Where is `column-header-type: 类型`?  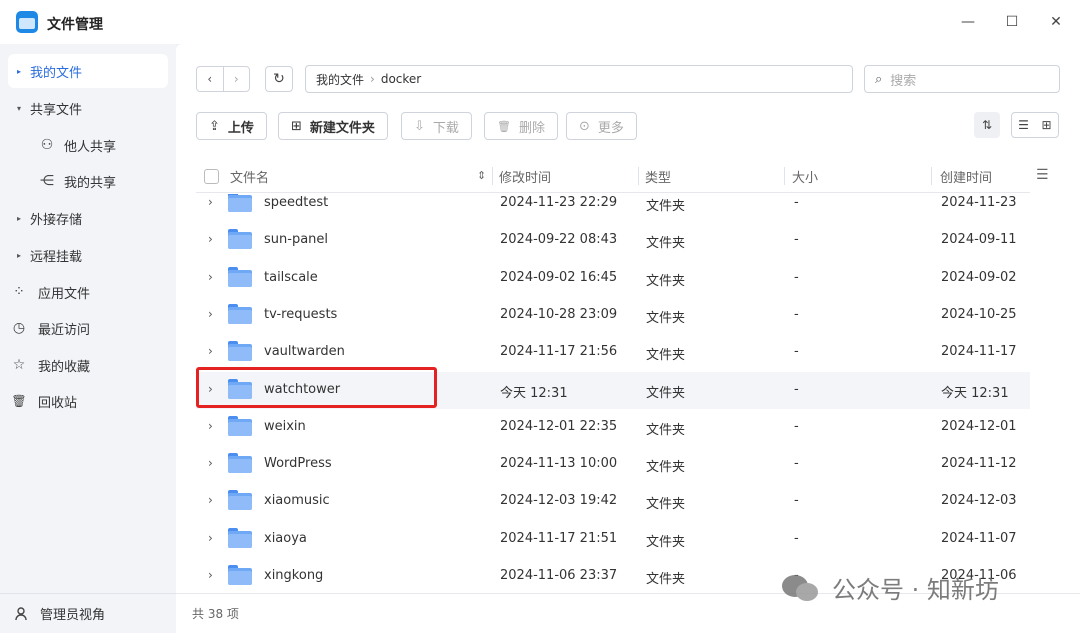 column-header-type: 类型 is located at coordinates (658, 176).